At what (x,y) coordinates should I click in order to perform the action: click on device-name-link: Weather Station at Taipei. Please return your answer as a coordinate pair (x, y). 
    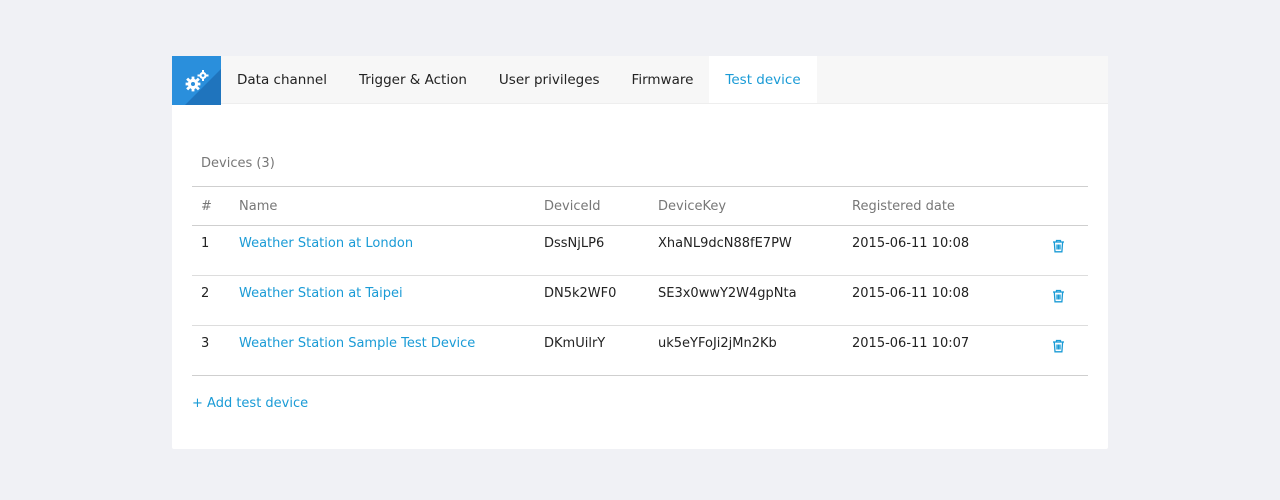
    Looking at the image, I should click on (321, 293).